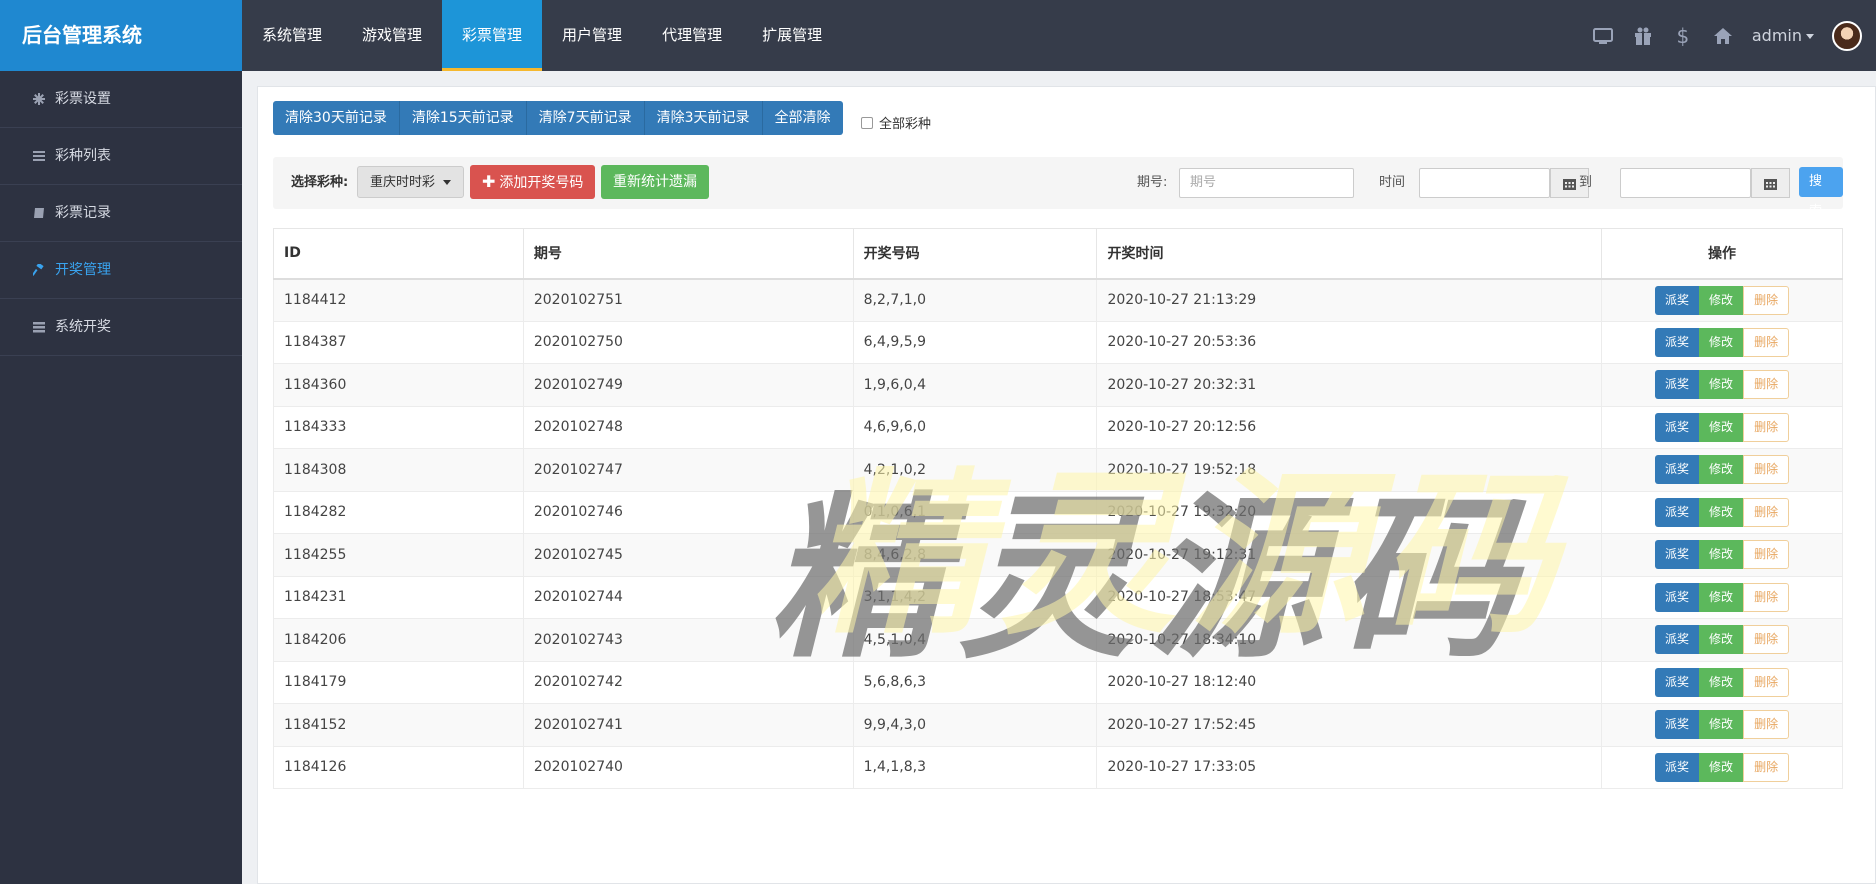  I want to click on sidebar-item-lottery-list: 彩种列表, so click(121, 156).